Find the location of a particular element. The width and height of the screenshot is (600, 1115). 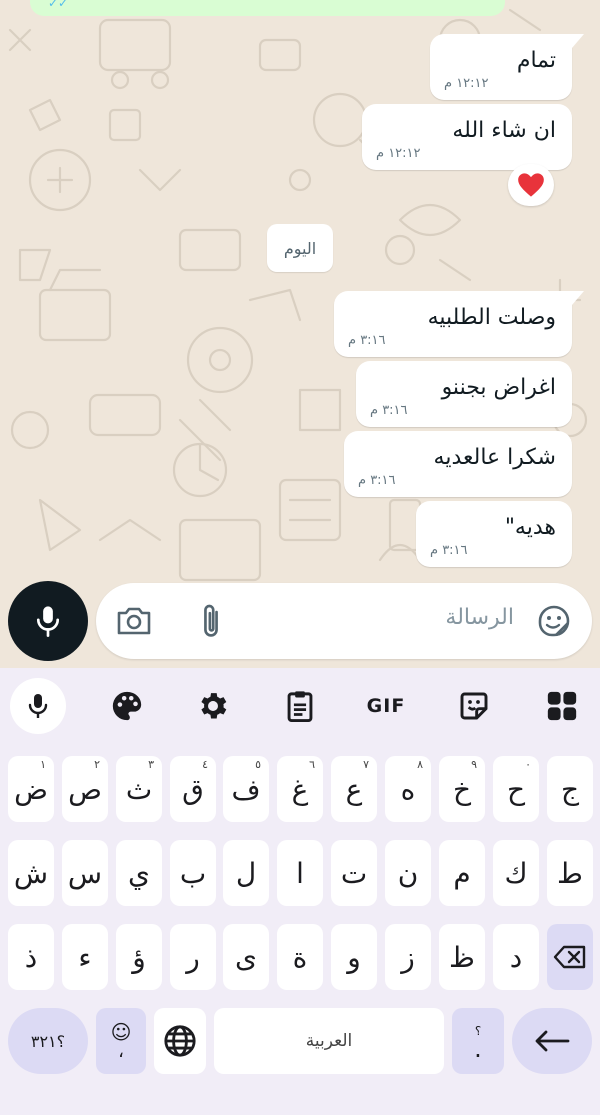

key: م is located at coordinates (462, 873).